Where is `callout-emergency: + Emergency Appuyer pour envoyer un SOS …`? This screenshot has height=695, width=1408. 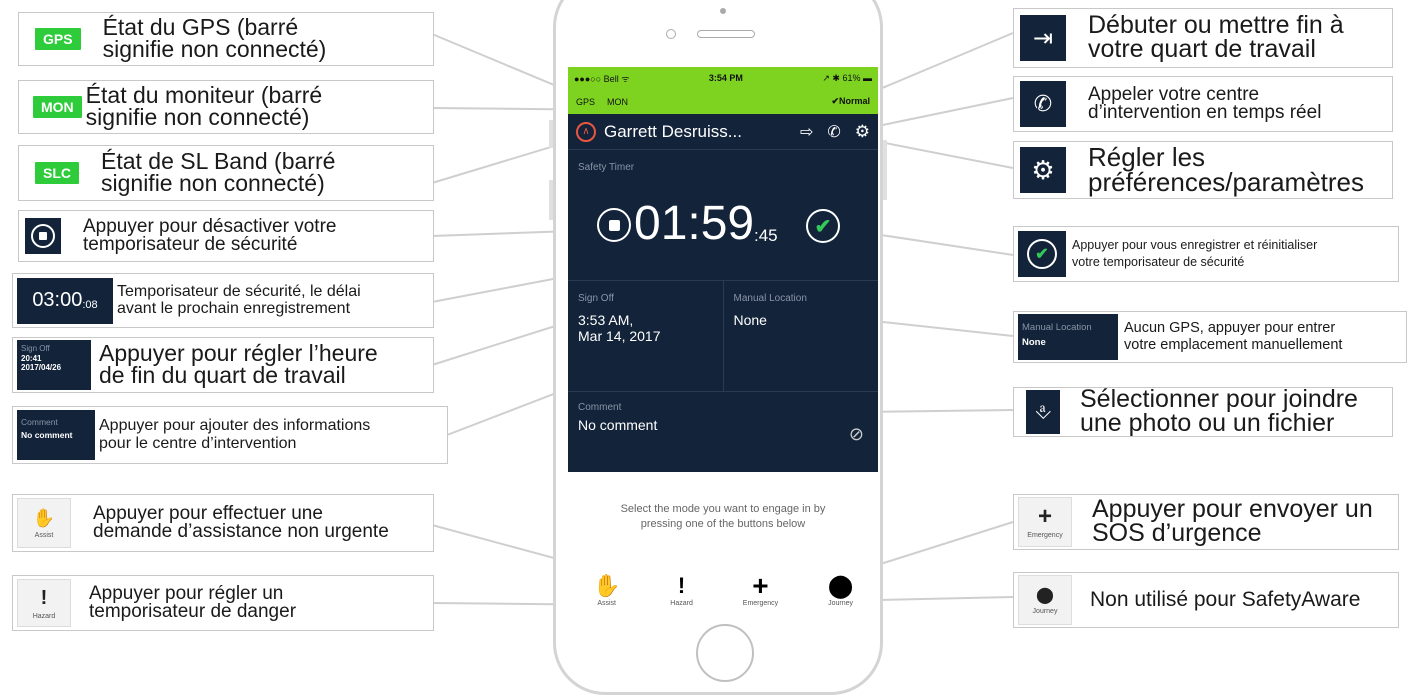
callout-emergency: + Emergency Appuyer pour envoyer un SOS … is located at coordinates (1206, 522).